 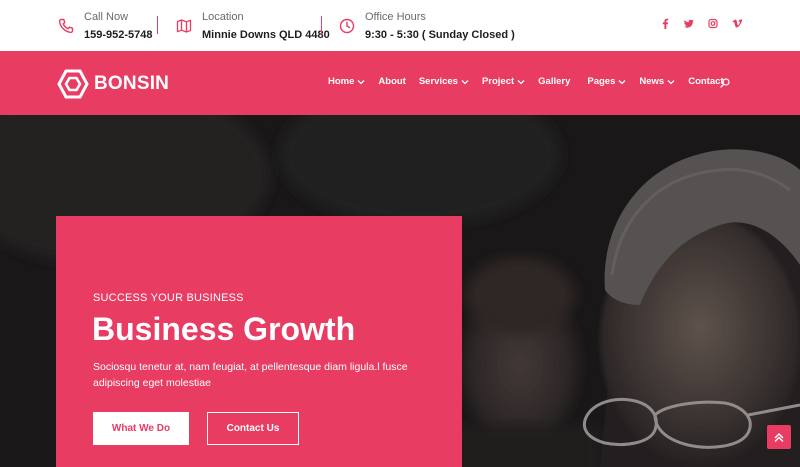 What do you see at coordinates (395, 17) in the screenshot?
I see `hours-label: Office Hours` at bounding box center [395, 17].